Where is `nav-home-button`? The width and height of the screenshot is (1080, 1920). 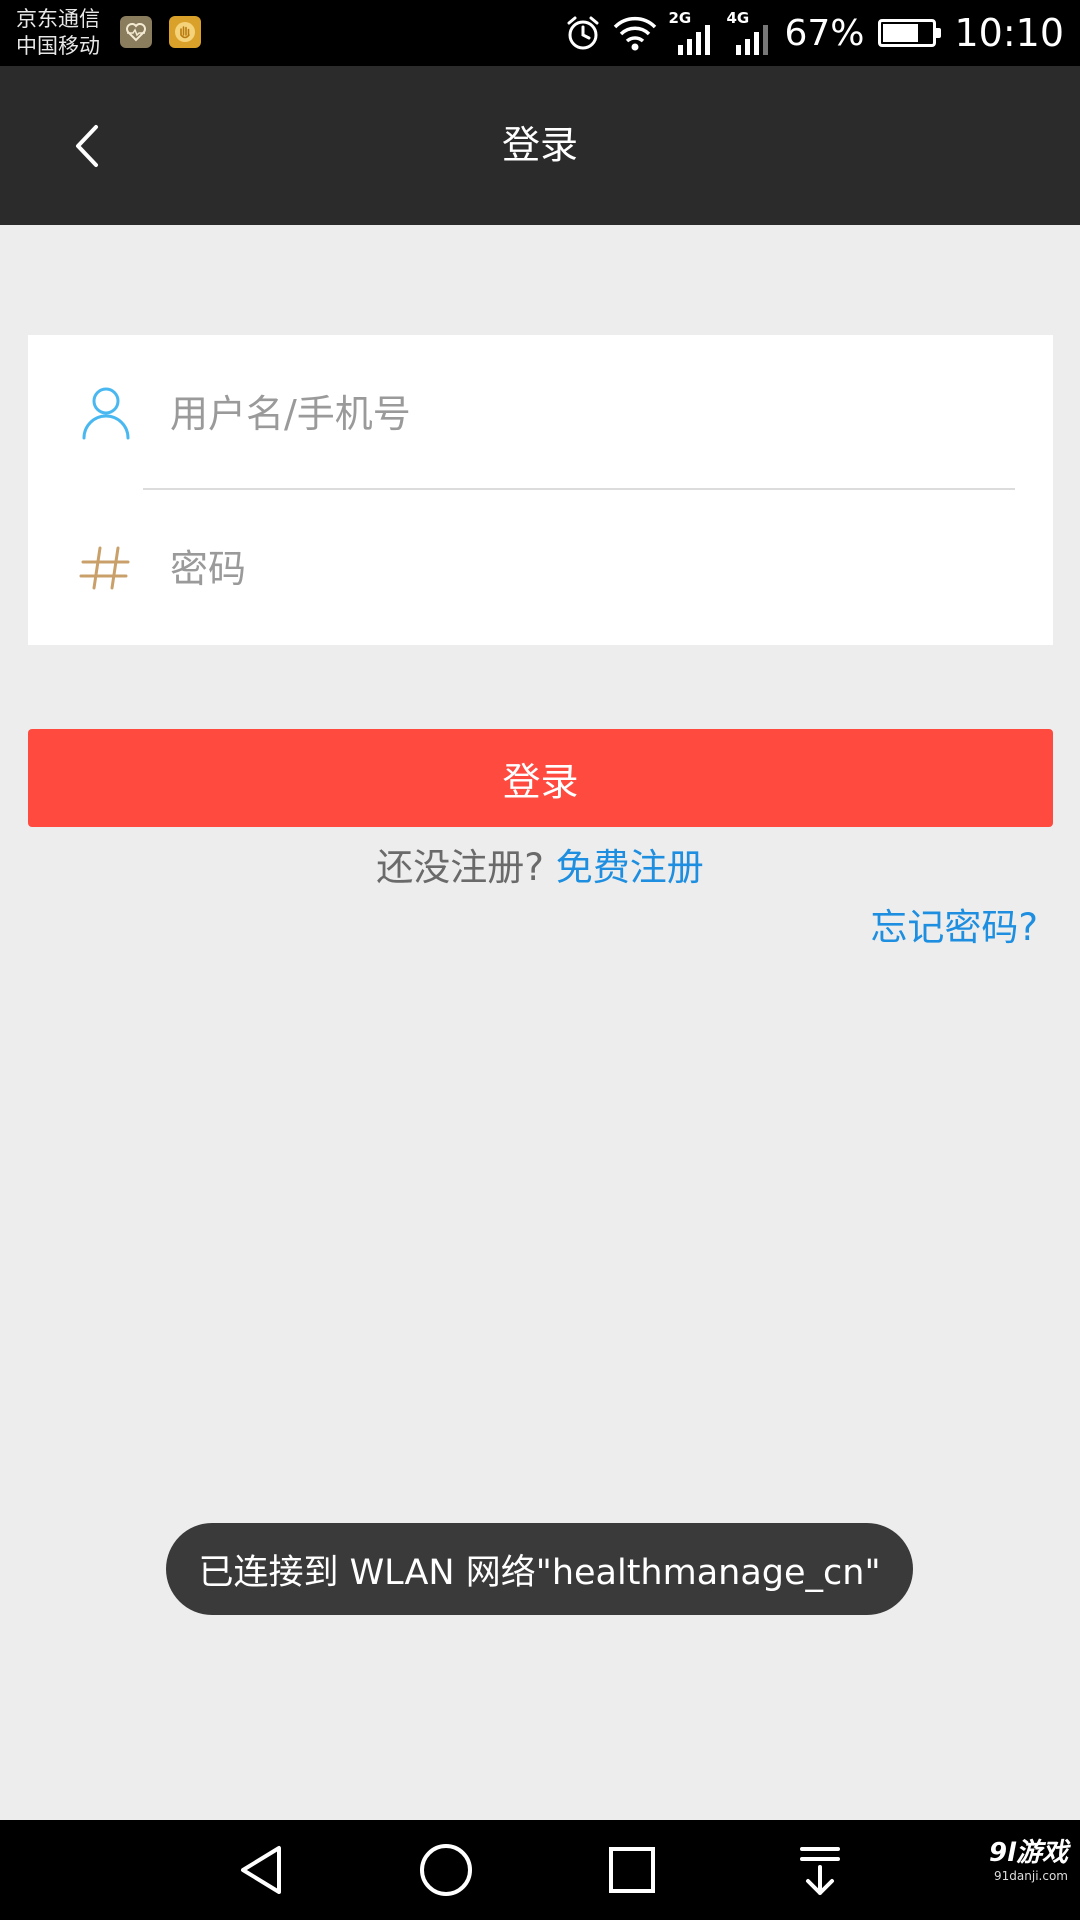 nav-home-button is located at coordinates (446, 1870).